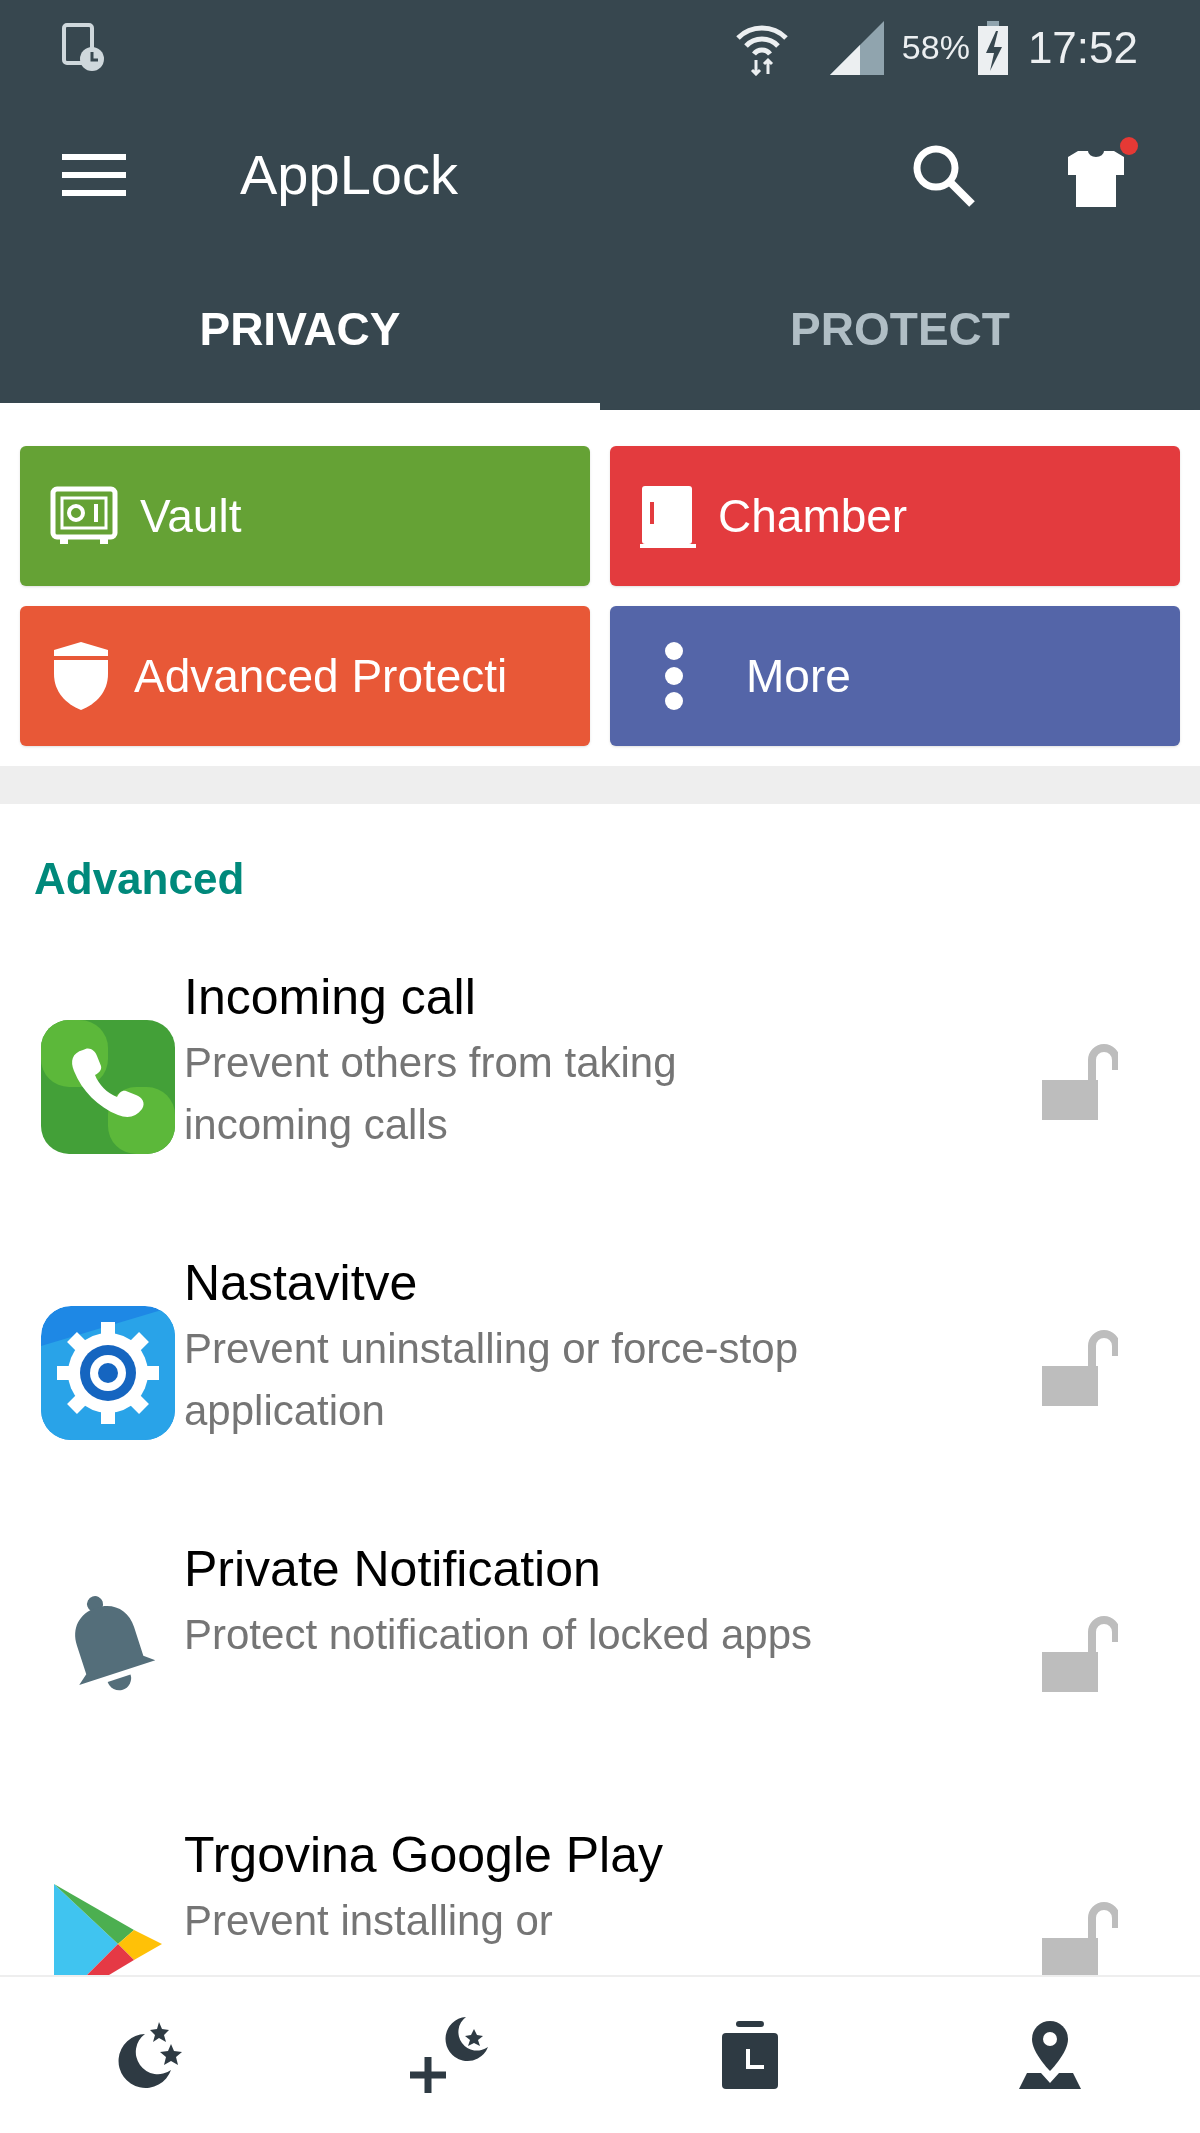 This screenshot has width=1200, height=2133. I want to click on timer-icon, so click(750, 2055).